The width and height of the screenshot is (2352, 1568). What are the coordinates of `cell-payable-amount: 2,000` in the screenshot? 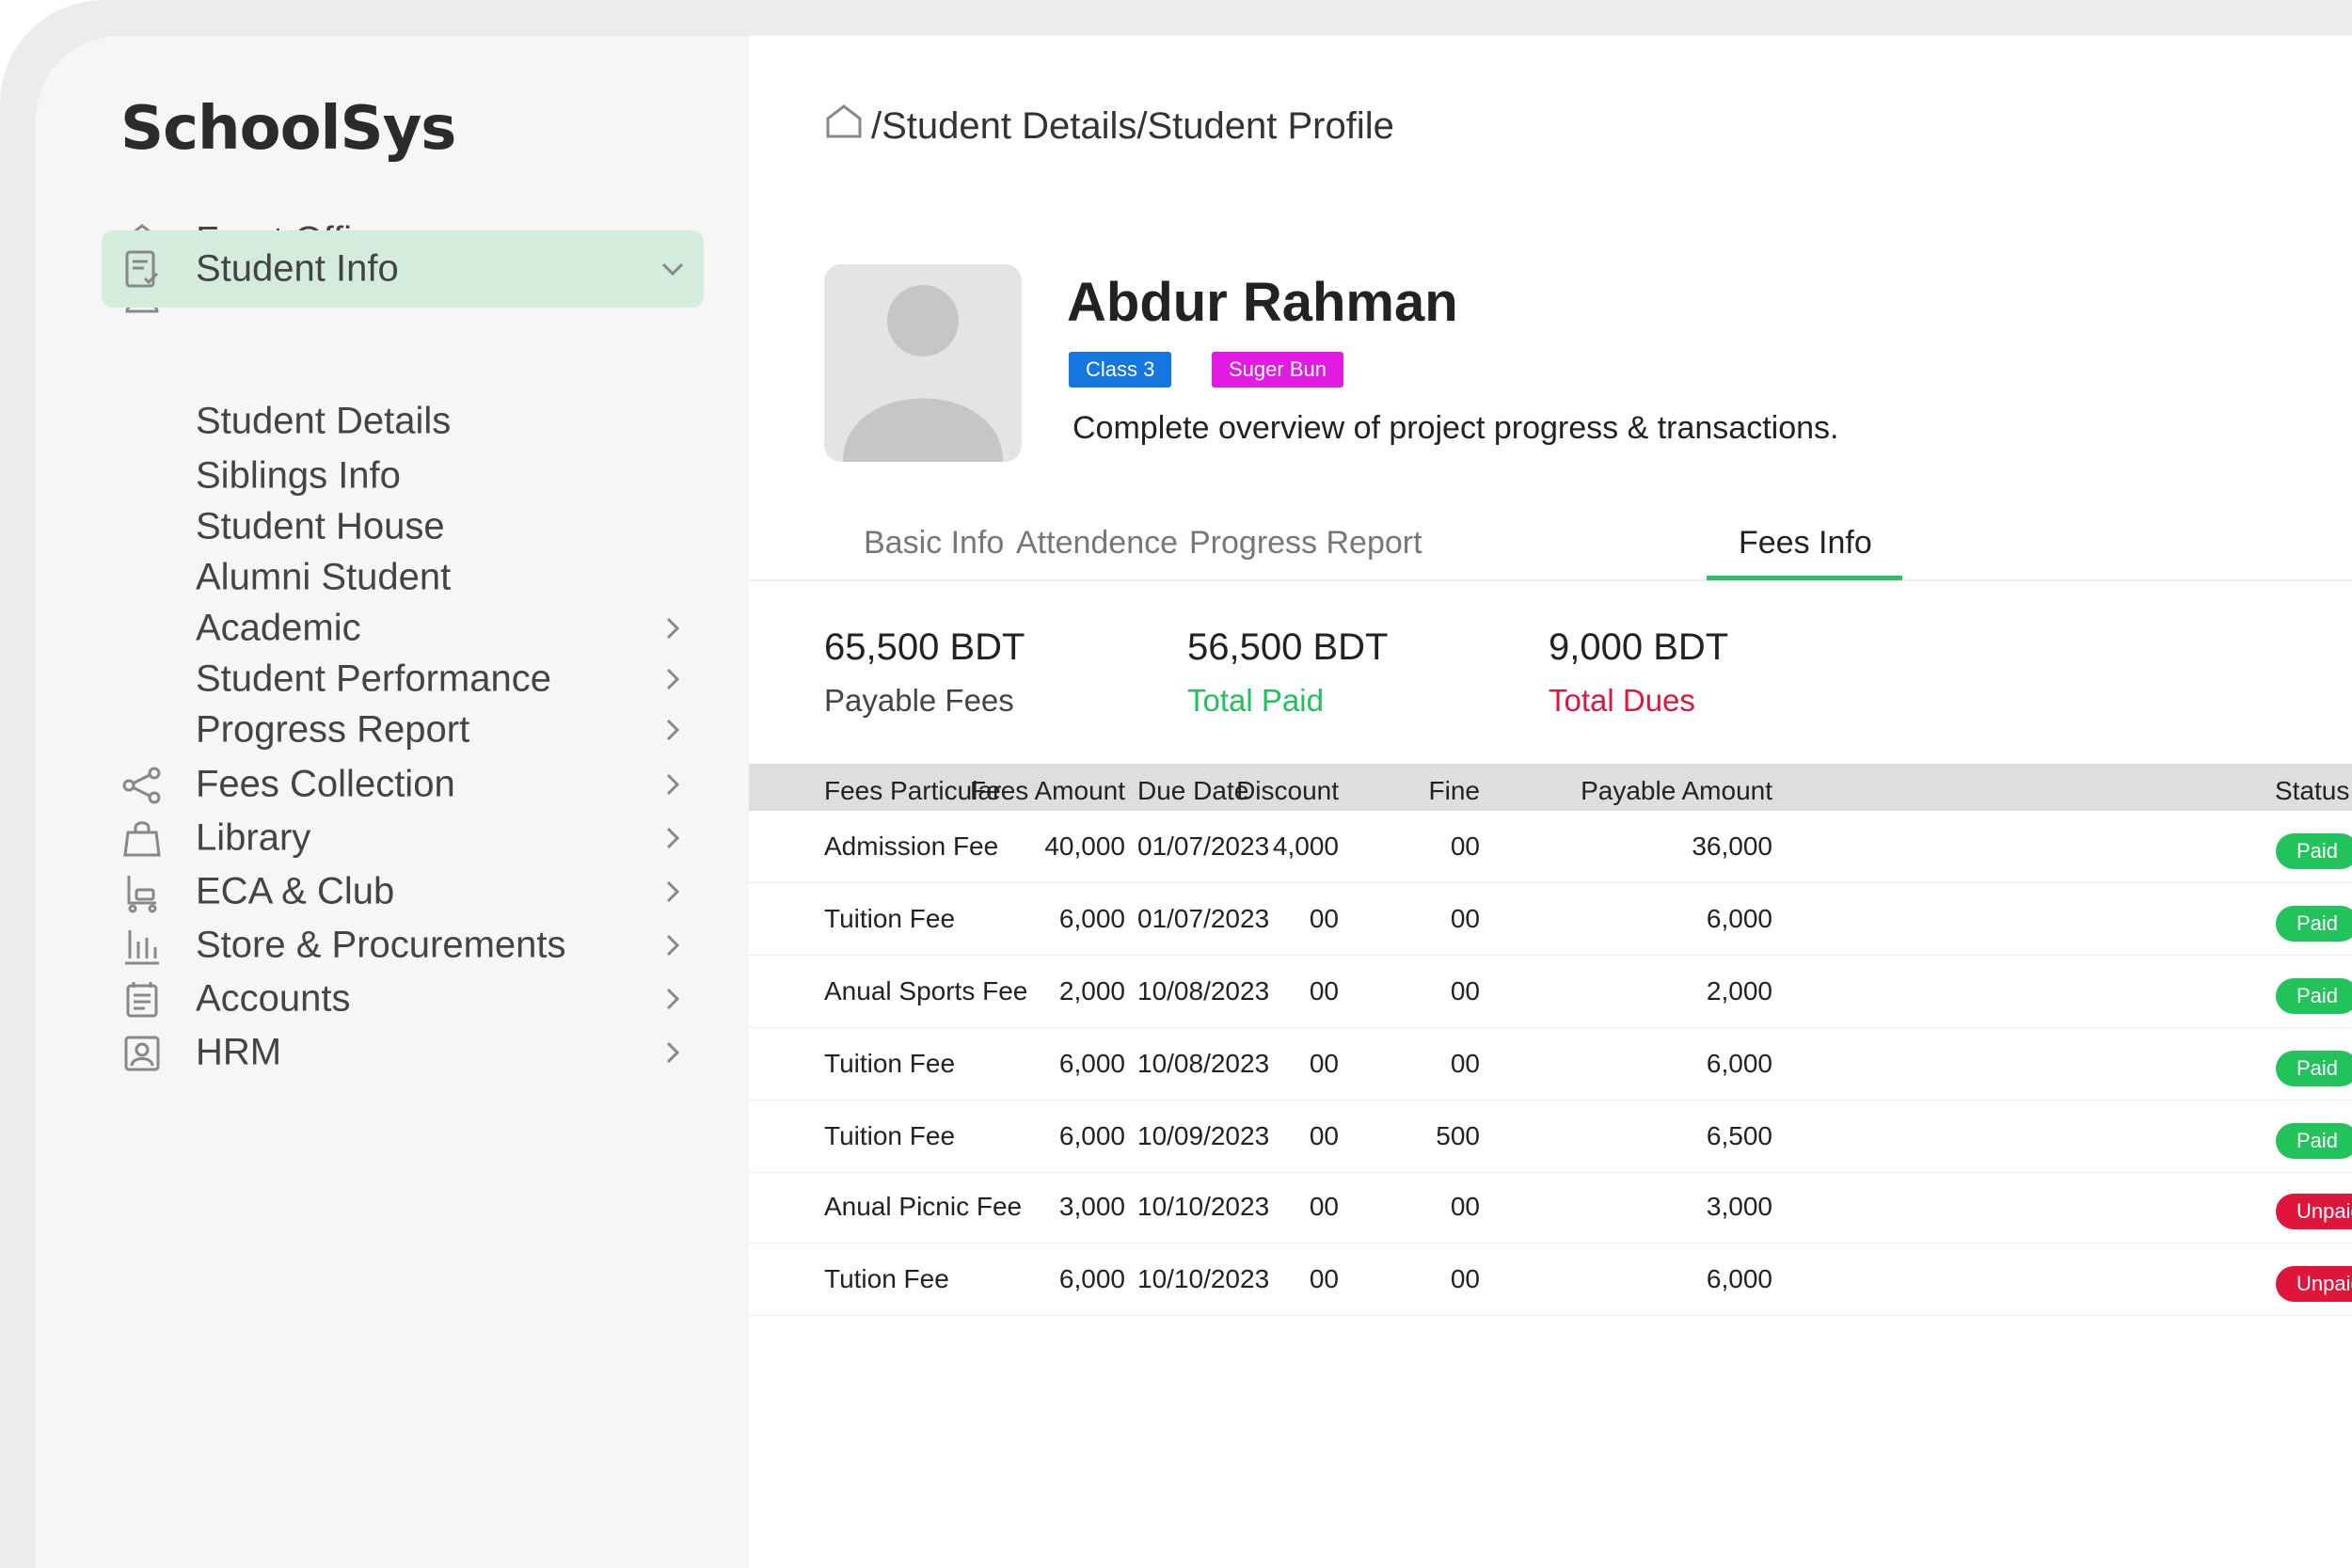 It's located at (1739, 991).